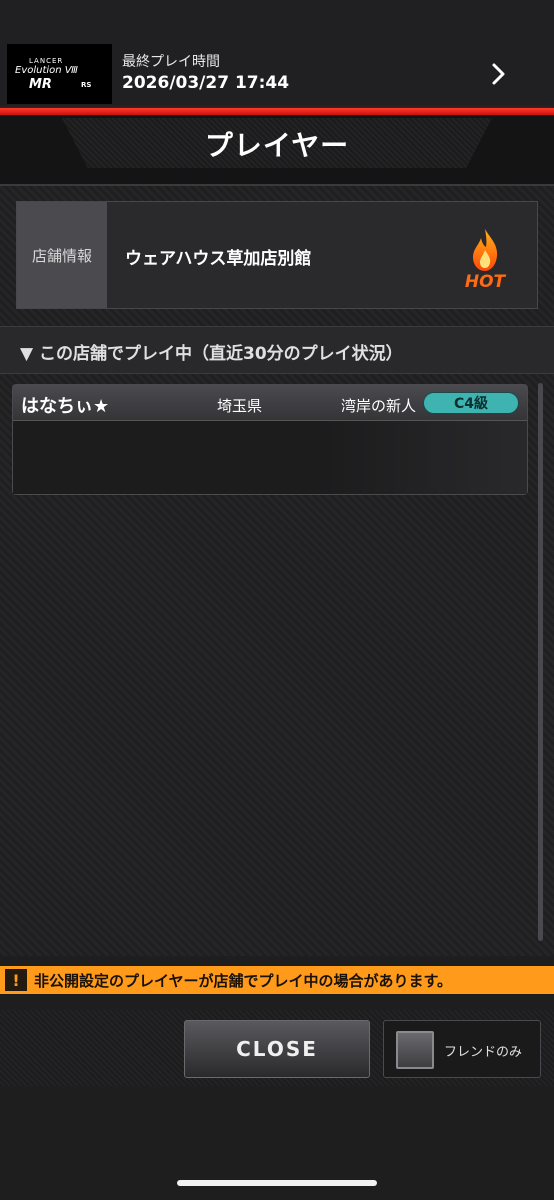 The width and height of the screenshot is (554, 1200). I want to click on class-badge: C4級, so click(471, 403).